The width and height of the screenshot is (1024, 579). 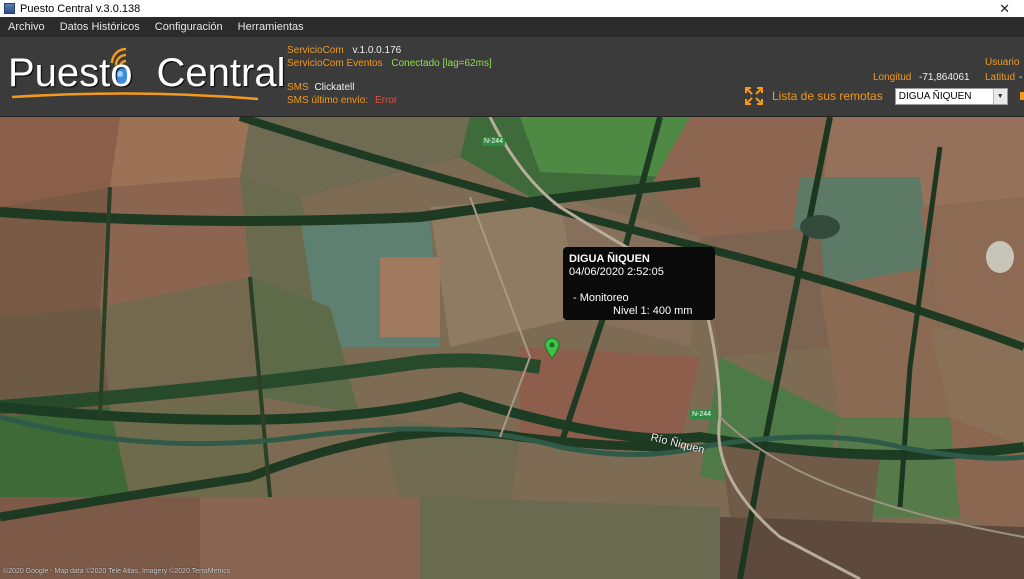 I want to click on sms-last-label: SMS último envío:, so click(x=328, y=100).